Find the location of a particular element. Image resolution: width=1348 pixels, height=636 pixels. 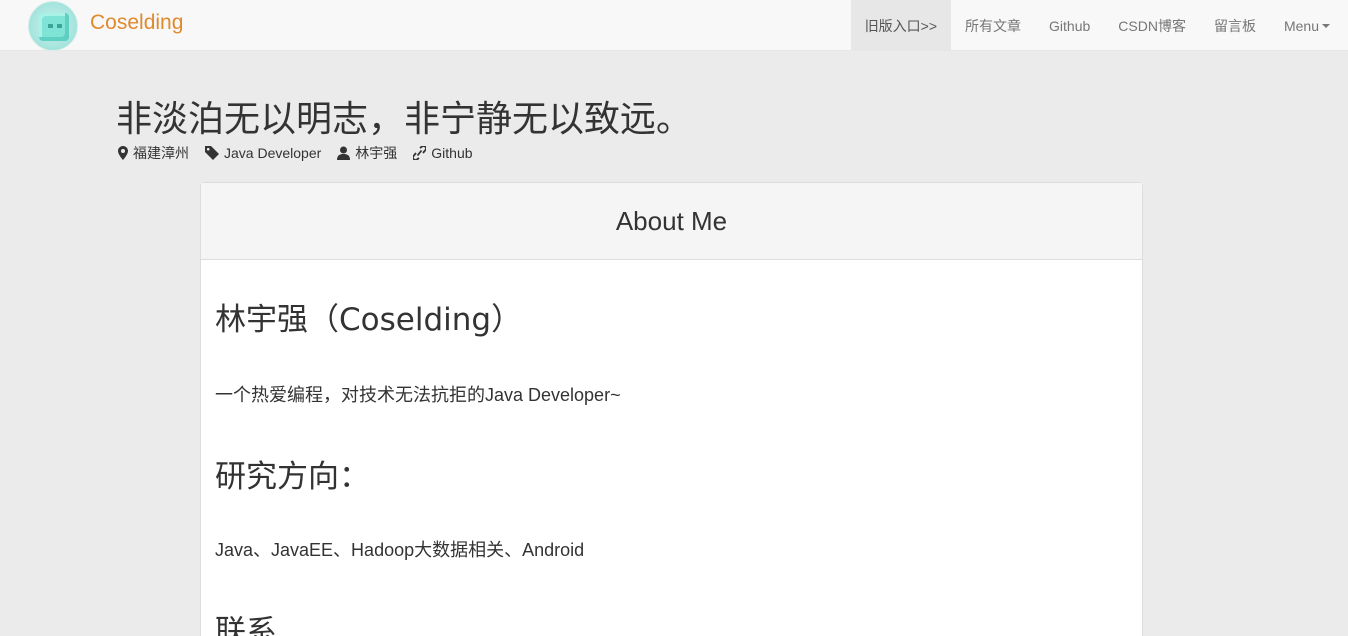

nav-item-csdn-blog: CSDN博客 is located at coordinates (1152, 25).